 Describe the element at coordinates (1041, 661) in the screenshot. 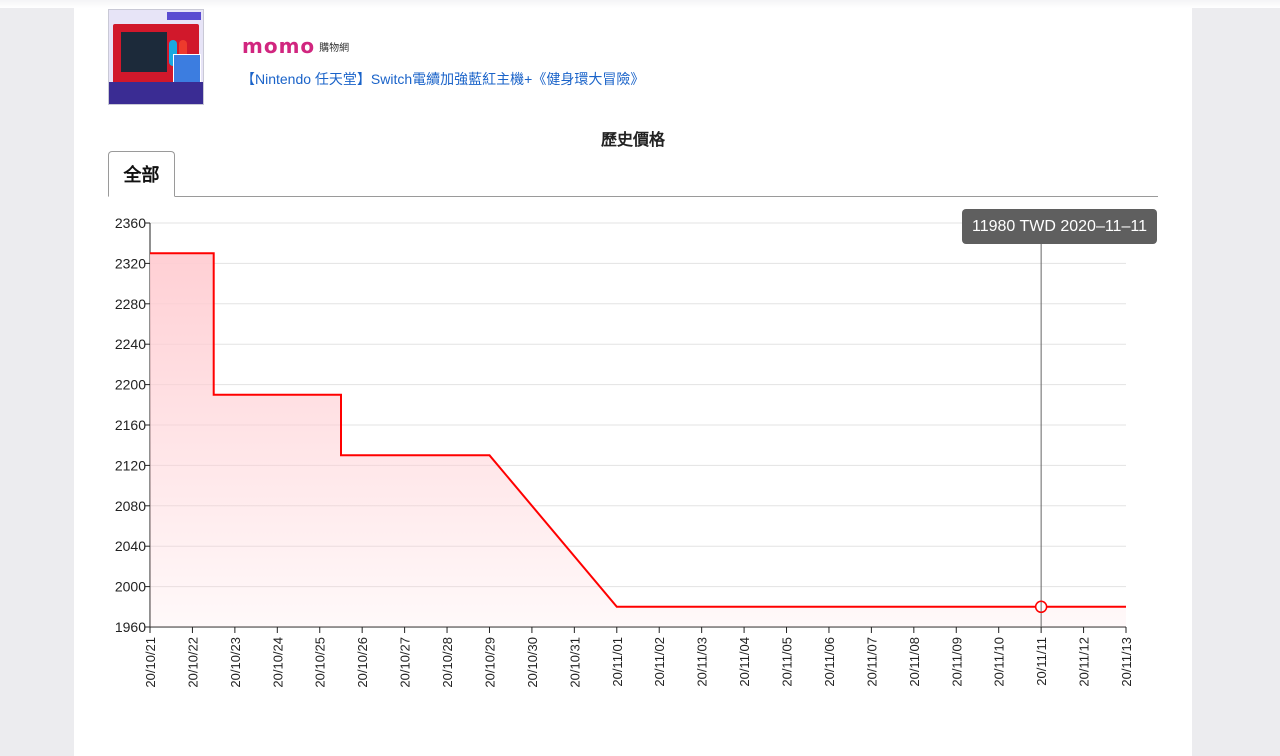

I see `x-tick-label: 20/11/11` at that location.